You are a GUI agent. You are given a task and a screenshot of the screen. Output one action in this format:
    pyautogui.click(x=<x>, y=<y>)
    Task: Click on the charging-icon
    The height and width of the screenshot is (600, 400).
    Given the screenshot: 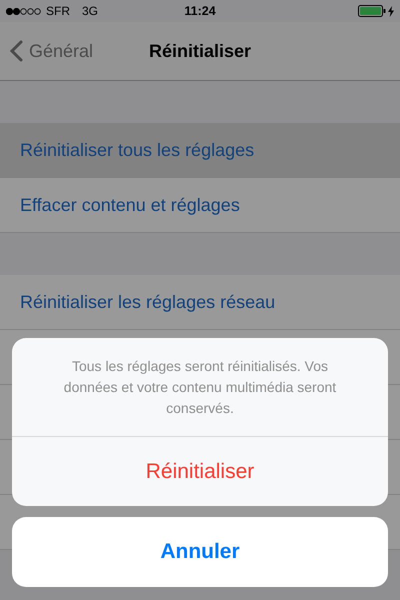 What is the action you would take?
    pyautogui.click(x=391, y=11)
    